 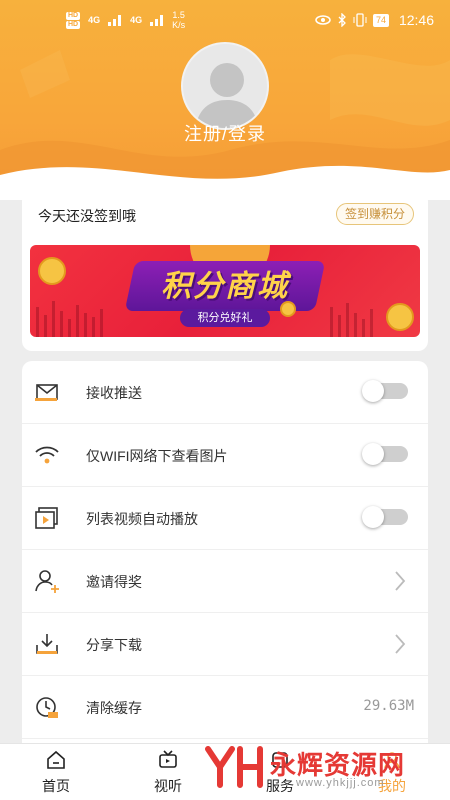 What do you see at coordinates (225, 581) in the screenshot?
I see `setting-row-invite: 邀请得奖` at bounding box center [225, 581].